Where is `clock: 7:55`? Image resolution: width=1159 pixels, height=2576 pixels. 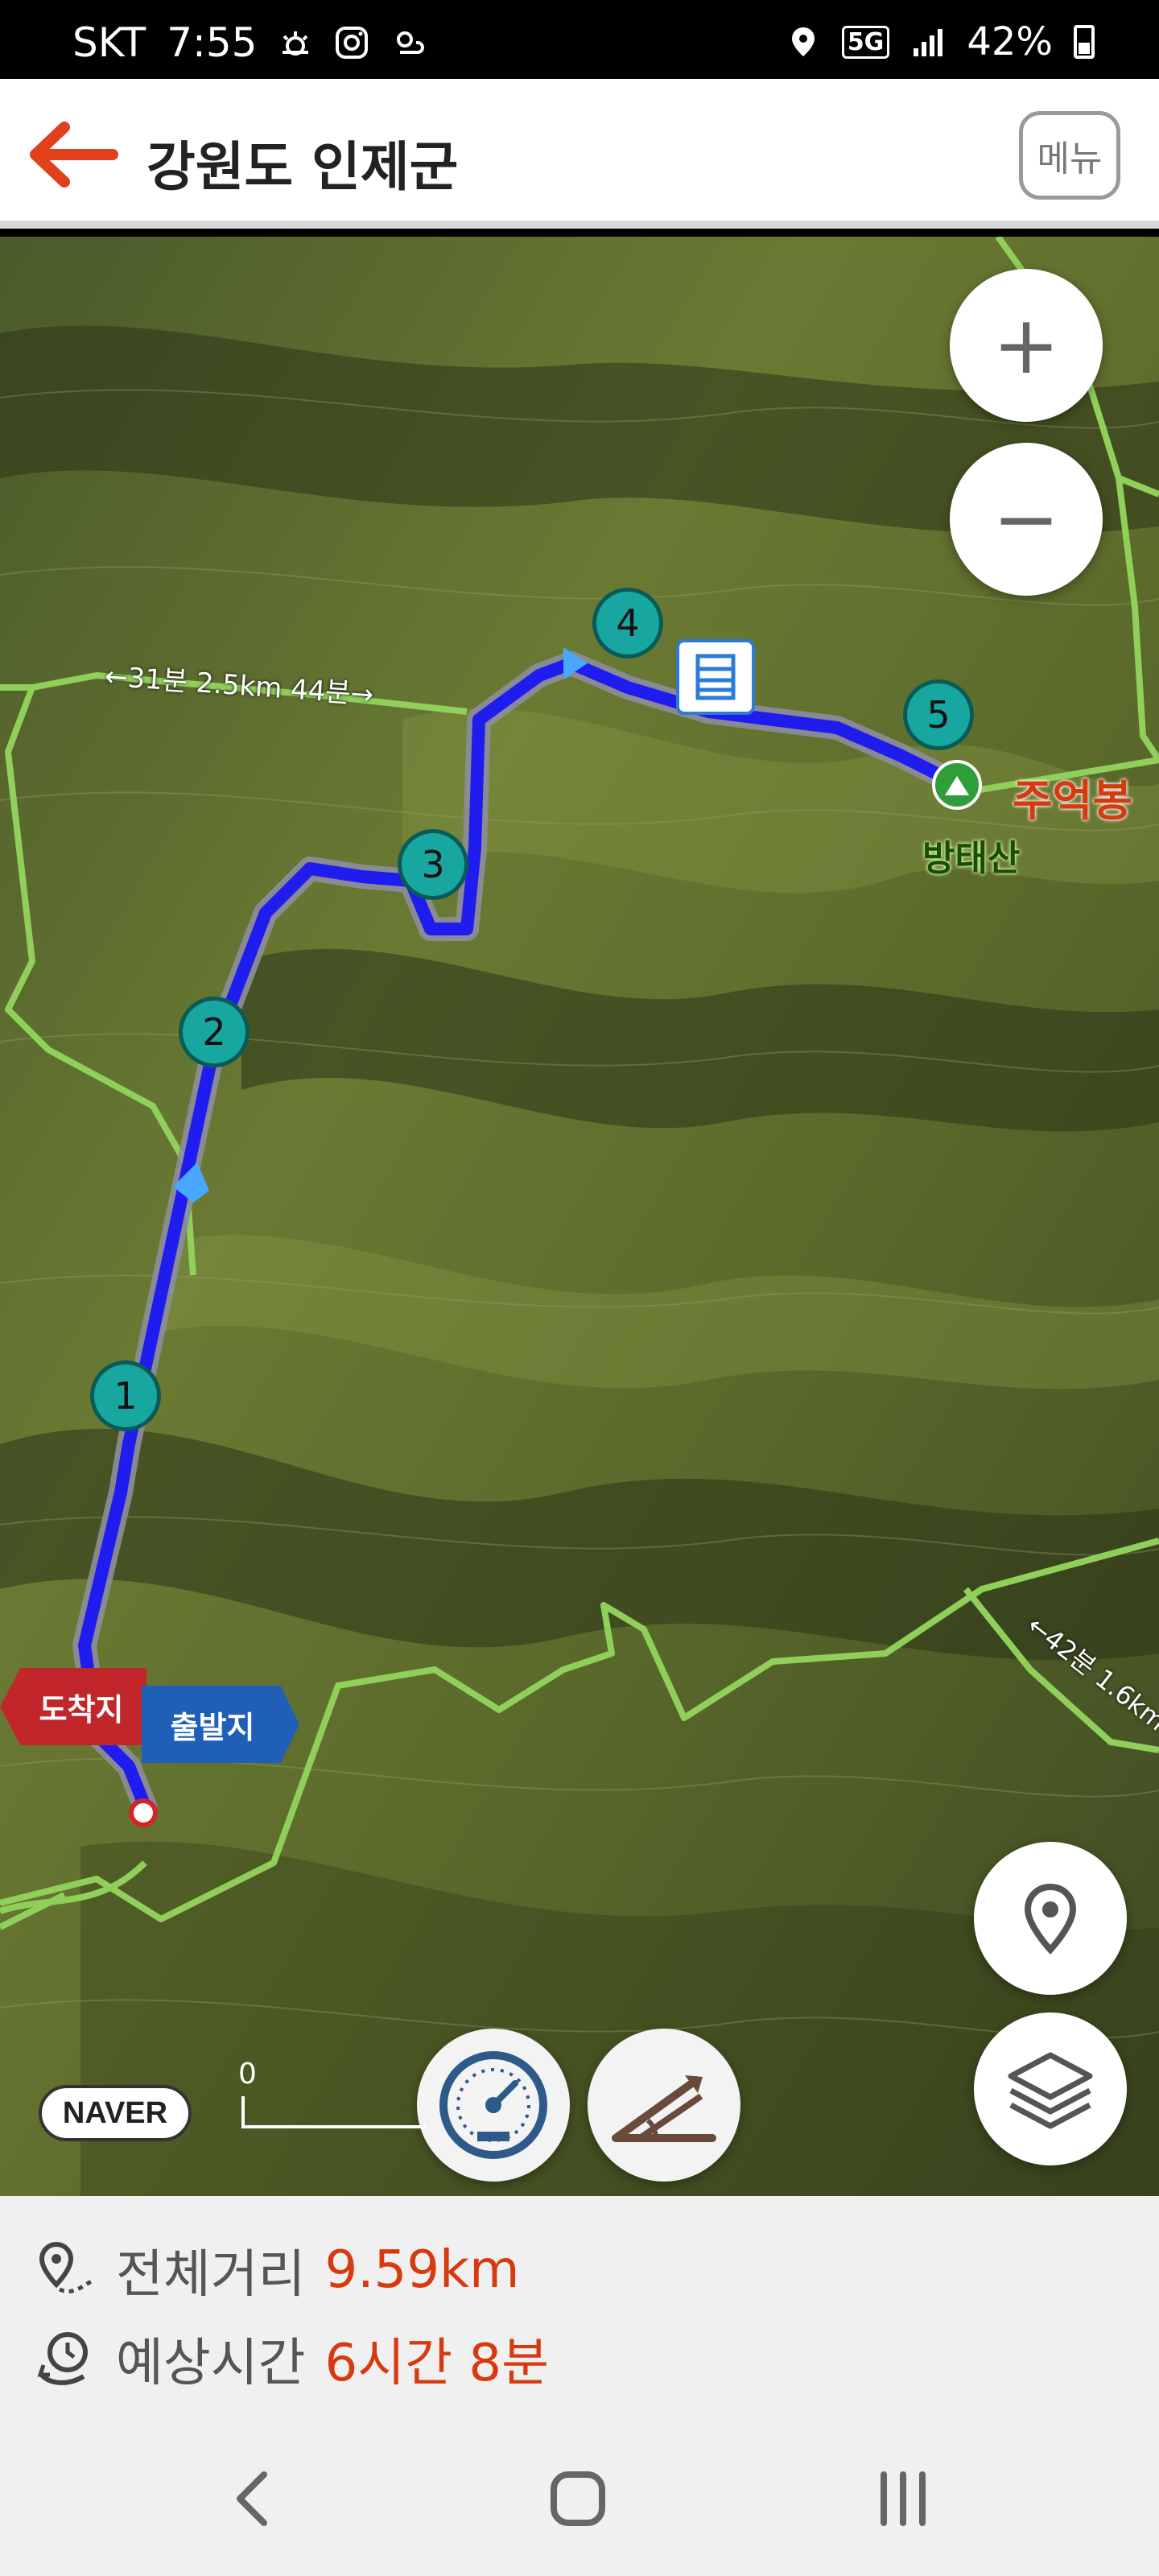
clock: 7:55 is located at coordinates (212, 42).